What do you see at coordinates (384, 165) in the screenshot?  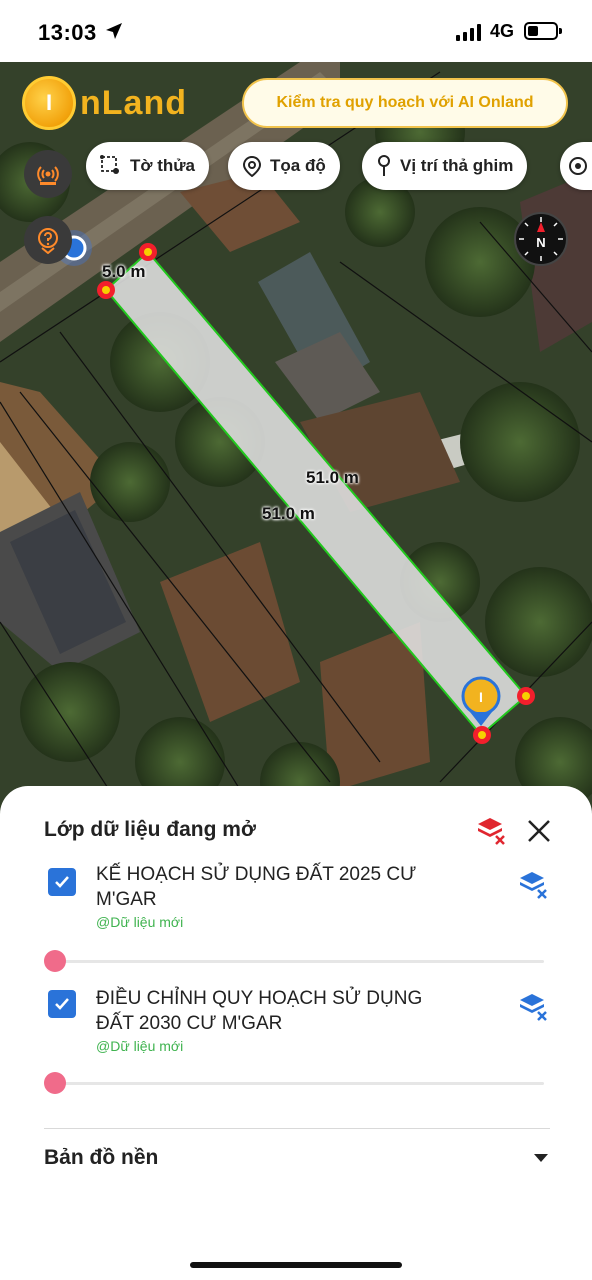 I see `pin-drop-icon` at bounding box center [384, 165].